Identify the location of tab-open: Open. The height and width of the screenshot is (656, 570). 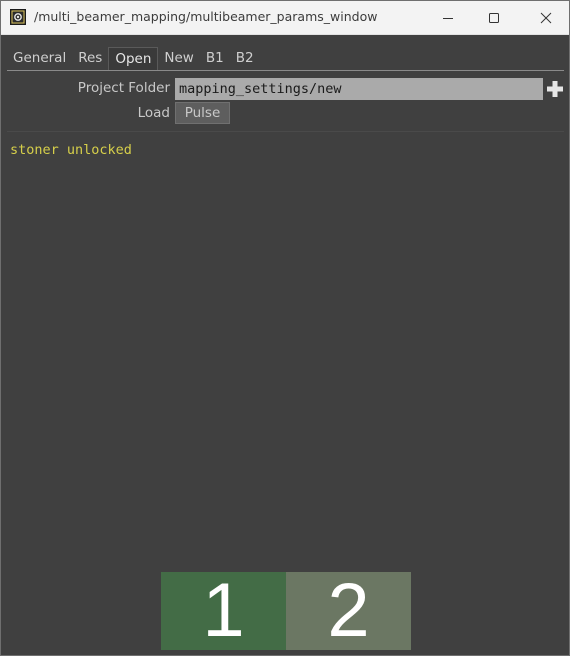
(133, 58).